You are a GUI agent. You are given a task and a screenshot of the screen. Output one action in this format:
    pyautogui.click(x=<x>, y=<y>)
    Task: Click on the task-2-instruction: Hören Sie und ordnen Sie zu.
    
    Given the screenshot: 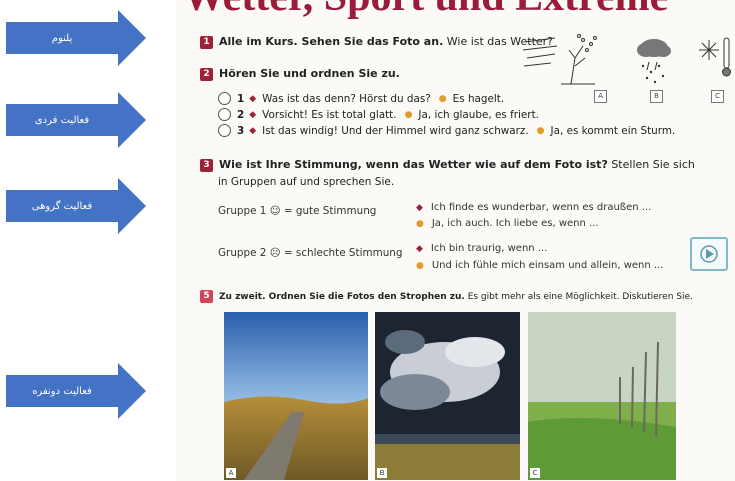 What is the action you would take?
    pyautogui.click(x=309, y=73)
    